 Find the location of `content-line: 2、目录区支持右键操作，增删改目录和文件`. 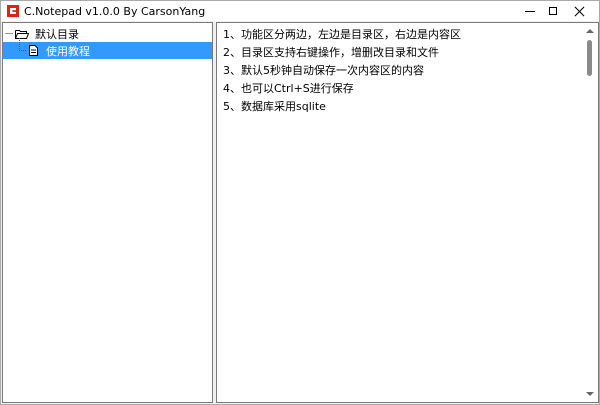

content-line: 2、目录区支持右键操作，增删改目录和文件 is located at coordinates (331, 52).